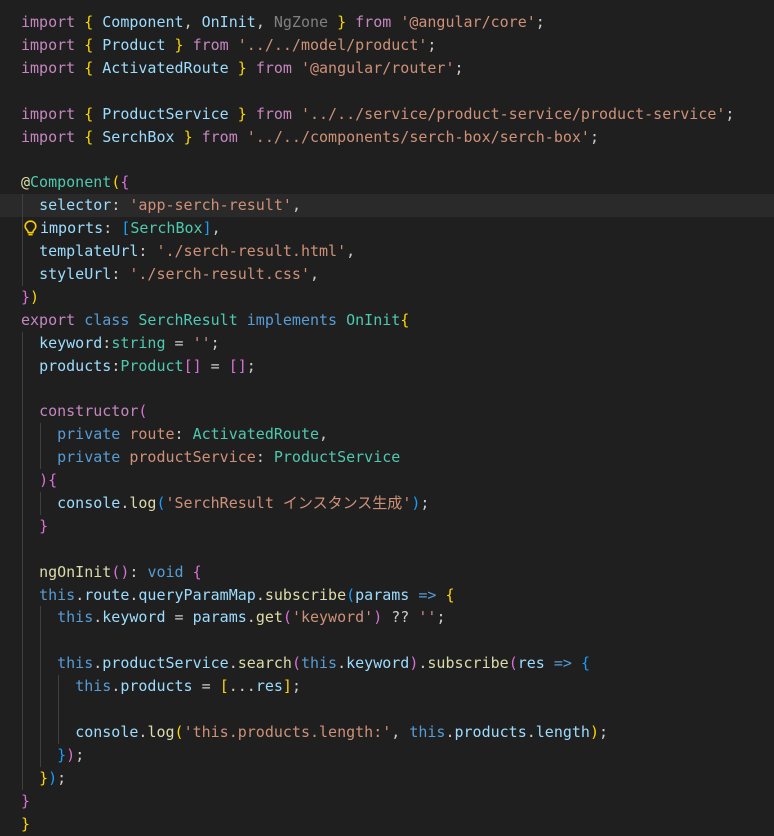 The image size is (774, 836). Describe the element at coordinates (387, 572) in the screenshot. I see `code-line: ngOnInit(): void {` at that location.